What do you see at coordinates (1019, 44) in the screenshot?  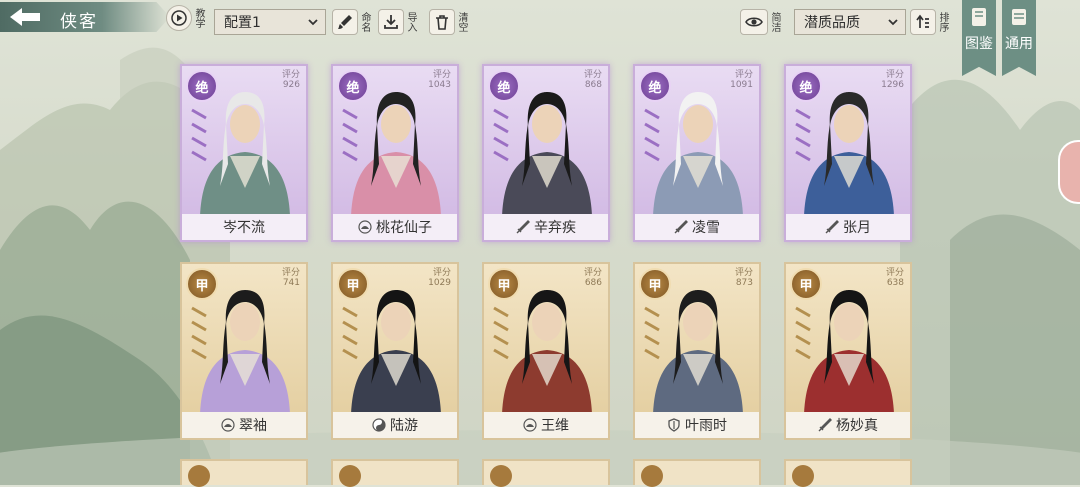 I see `general-label: 通用` at bounding box center [1019, 44].